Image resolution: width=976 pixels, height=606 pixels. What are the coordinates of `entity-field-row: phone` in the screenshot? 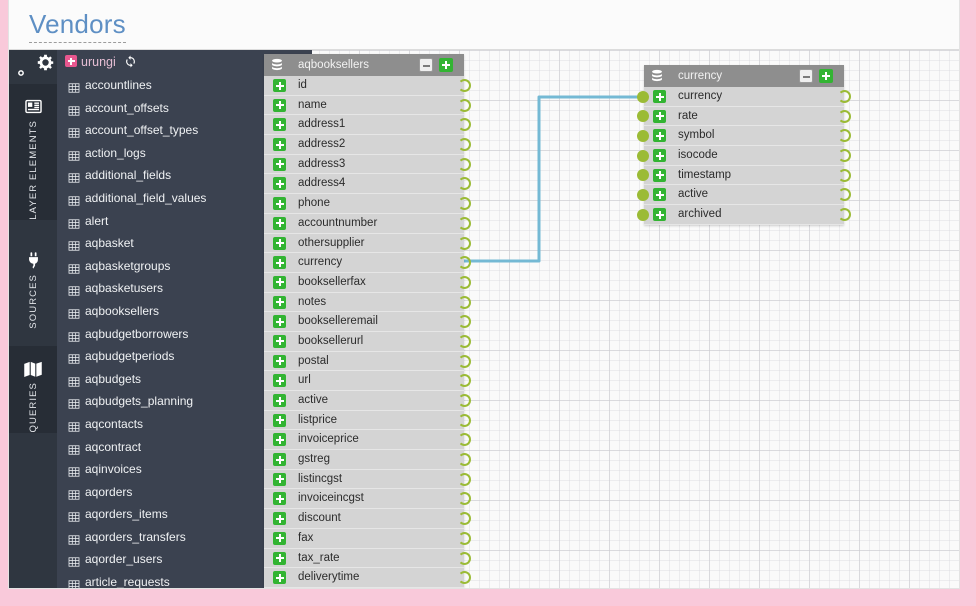 It's located at (367, 204).